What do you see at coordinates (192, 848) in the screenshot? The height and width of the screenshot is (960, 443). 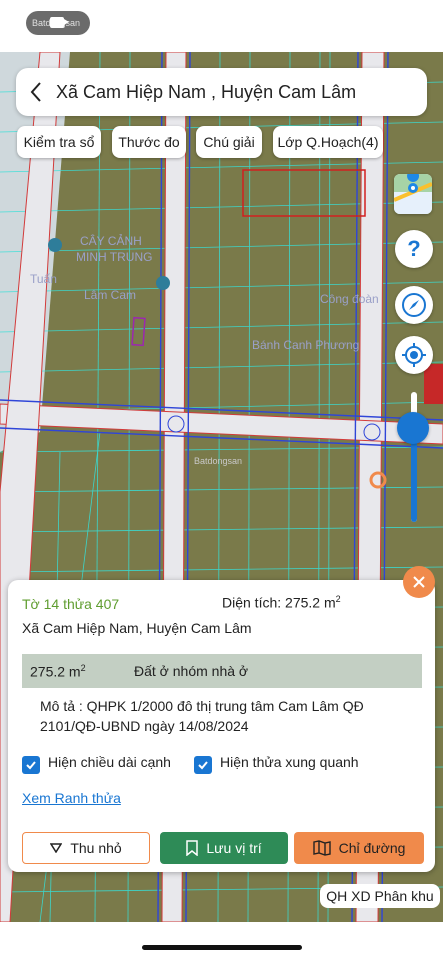 I see `bookmark-icon` at bounding box center [192, 848].